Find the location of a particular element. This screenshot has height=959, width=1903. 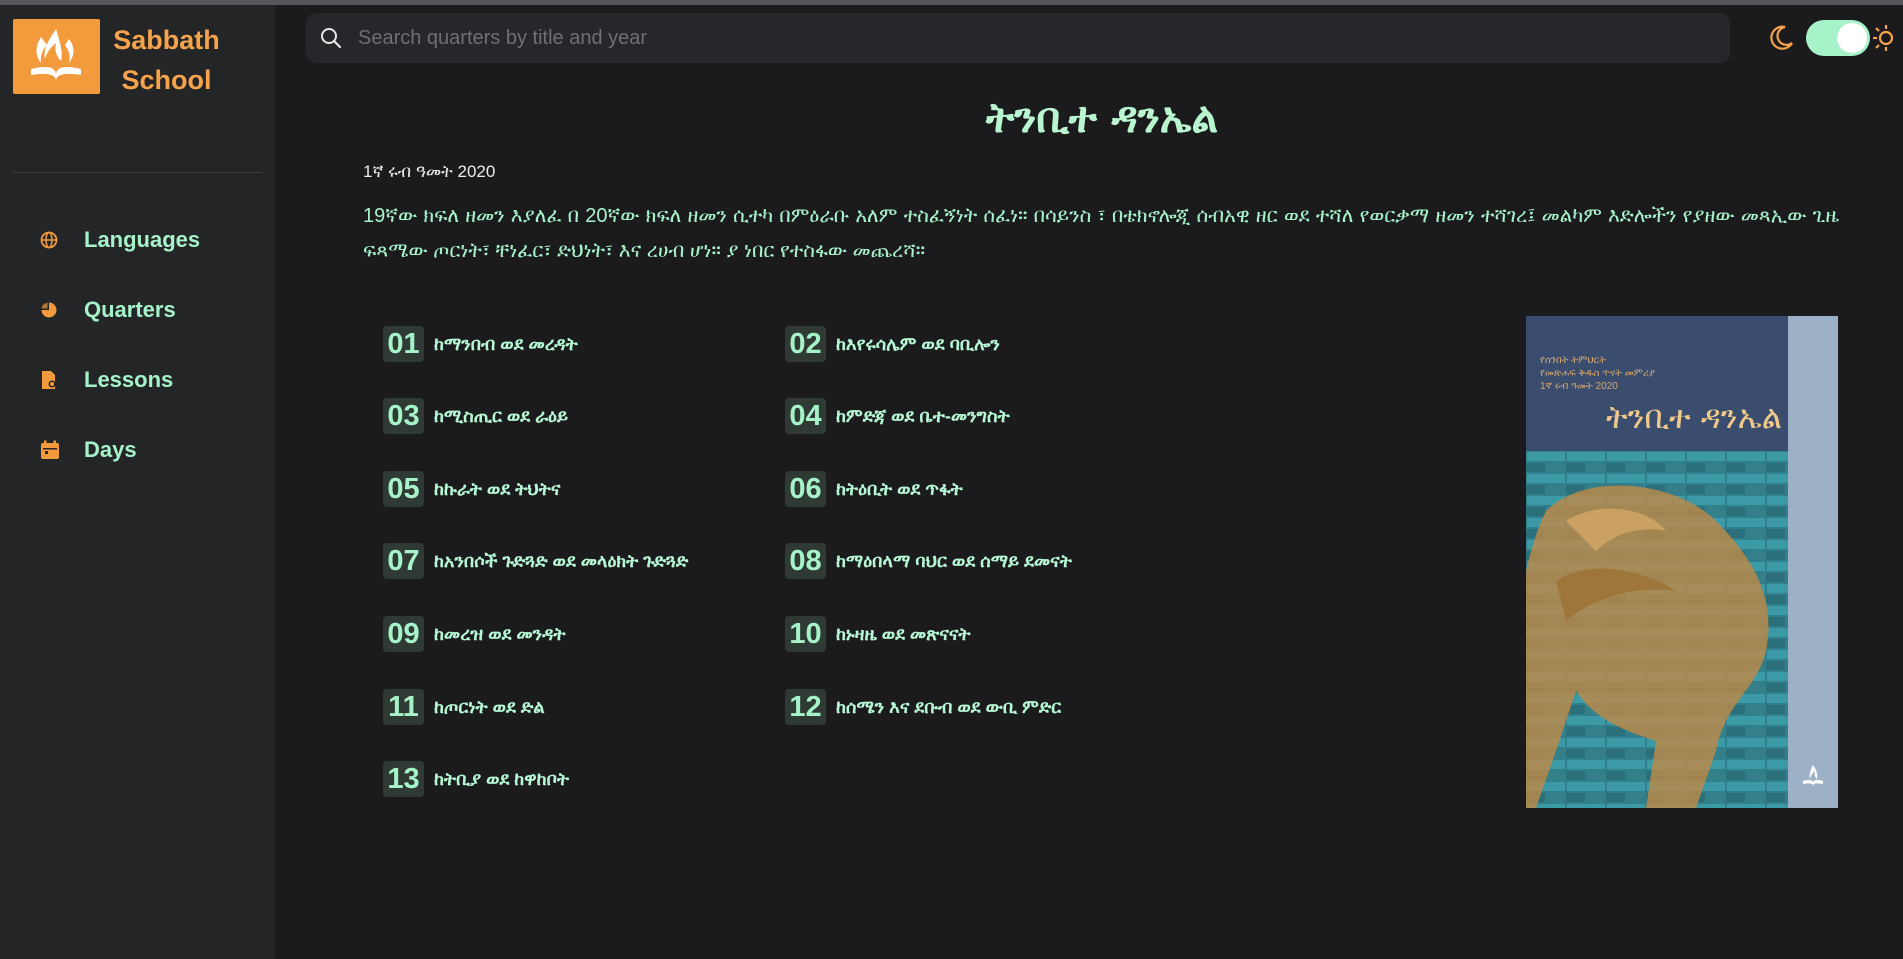

lesson-title: ከሚስጢር ወደ ራዕይ is located at coordinates (501, 415).